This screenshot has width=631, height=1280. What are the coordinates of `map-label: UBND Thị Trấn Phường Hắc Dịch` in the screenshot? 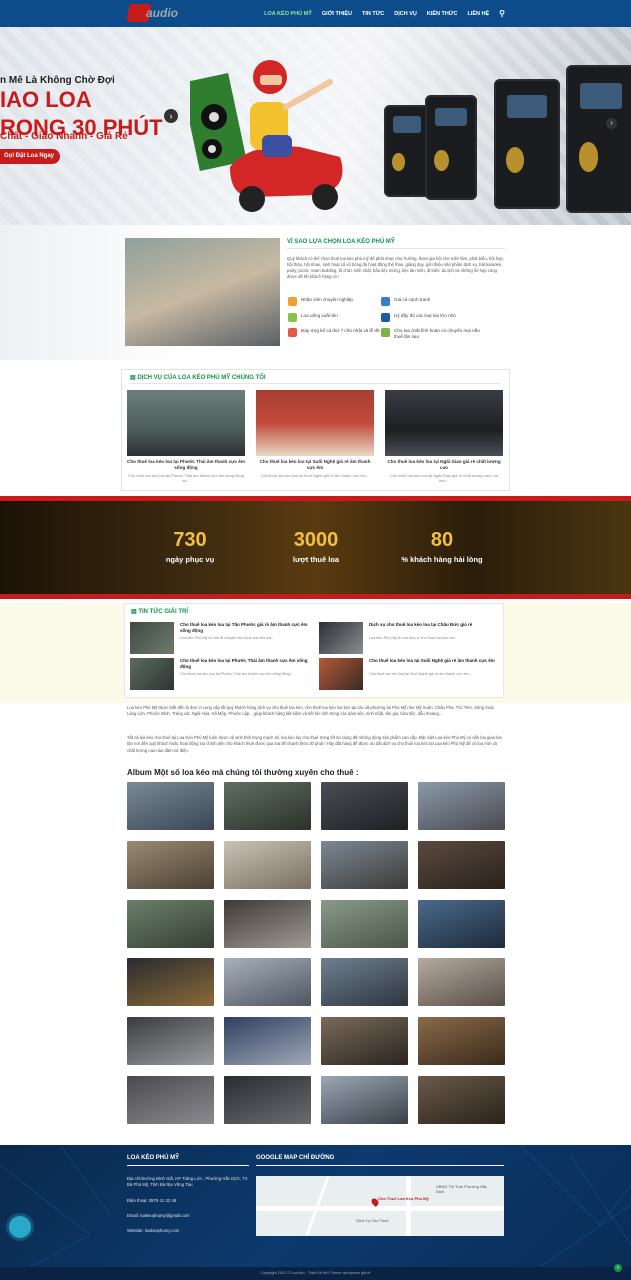 It's located at (462, 1189).